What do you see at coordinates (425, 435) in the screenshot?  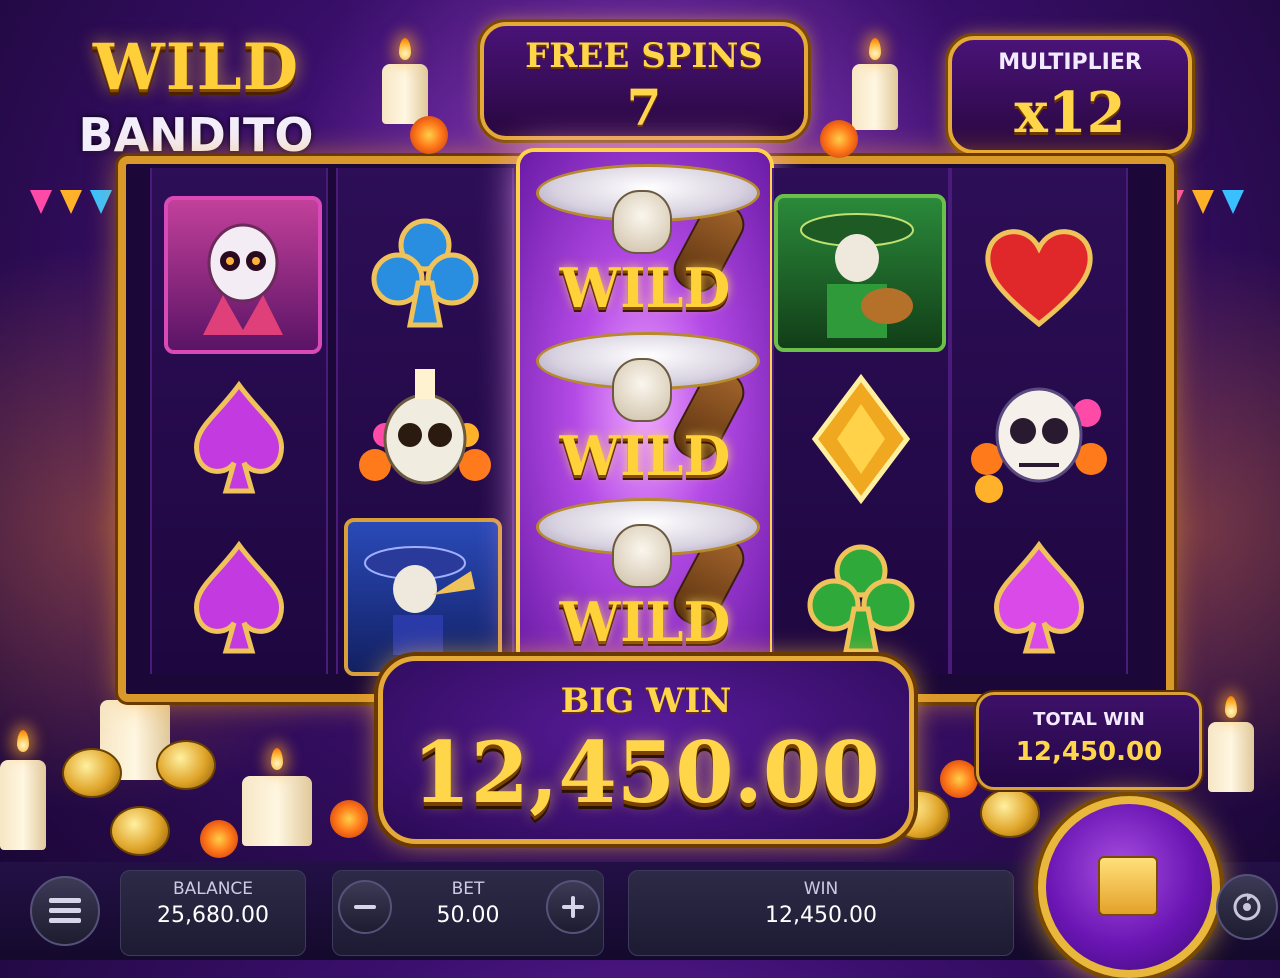 I see `sugar-skull-candle-symbol` at bounding box center [425, 435].